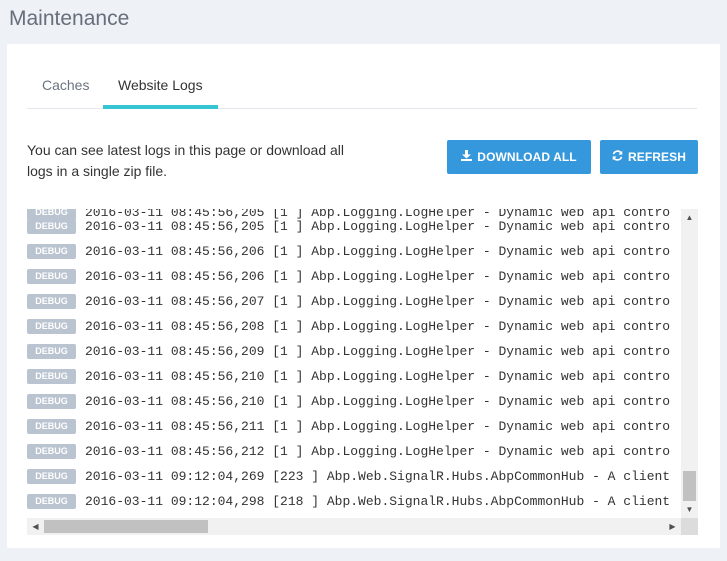 The image size is (727, 561). What do you see at coordinates (617, 157) in the screenshot?
I see `refresh-icon` at bounding box center [617, 157].